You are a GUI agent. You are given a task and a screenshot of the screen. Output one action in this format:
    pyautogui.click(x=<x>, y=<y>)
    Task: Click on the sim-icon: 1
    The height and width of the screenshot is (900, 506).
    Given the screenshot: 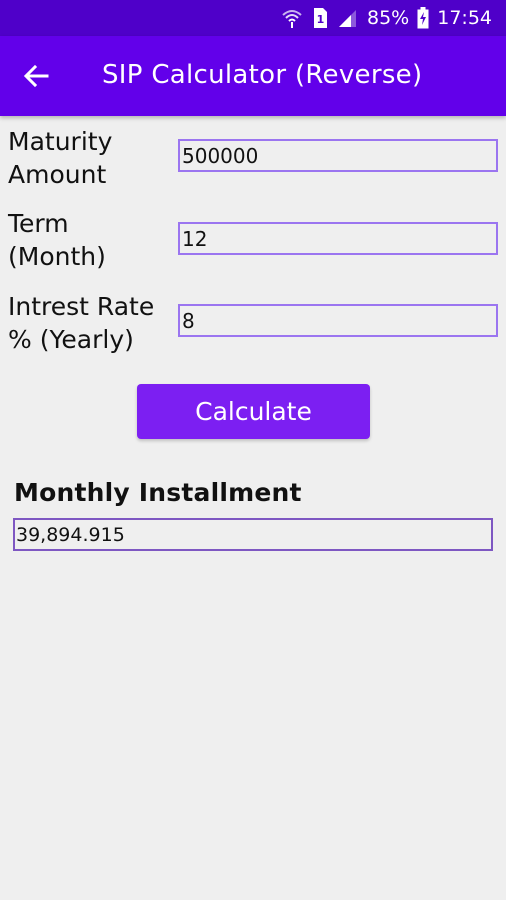 What is the action you would take?
    pyautogui.click(x=320, y=18)
    